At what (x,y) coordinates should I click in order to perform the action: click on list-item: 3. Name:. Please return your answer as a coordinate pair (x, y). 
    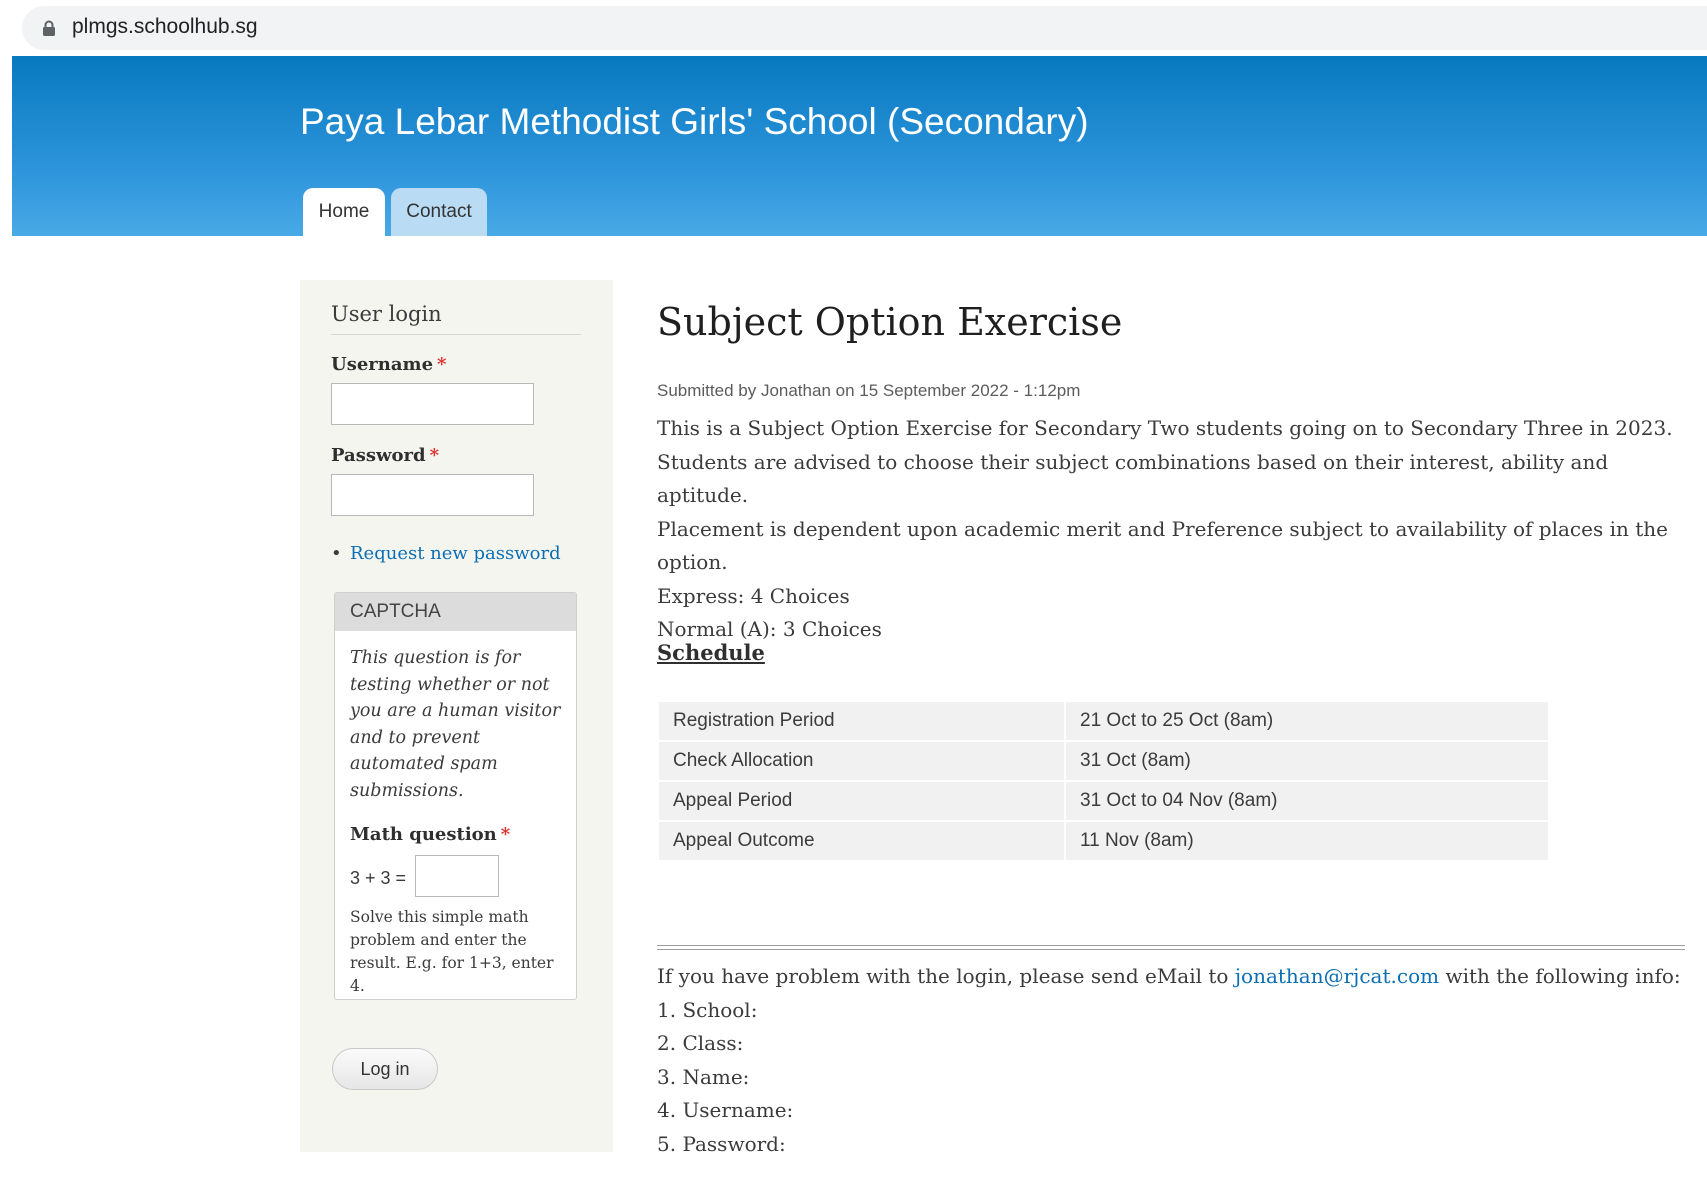
    Looking at the image, I should click on (703, 1076).